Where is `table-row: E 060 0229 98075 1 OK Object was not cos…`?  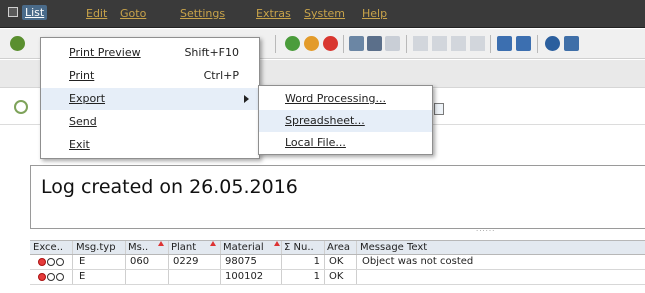
table-row: E 060 0229 98075 1 OK Object was not cos… is located at coordinates (337, 262).